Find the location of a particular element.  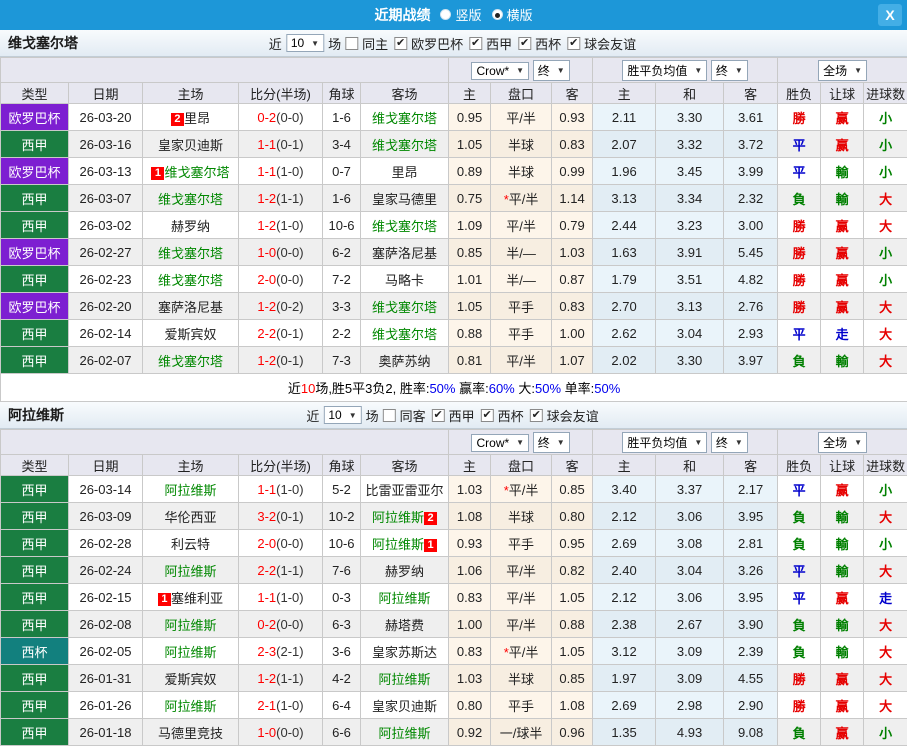

asian-line-text: 平手 is located at coordinates (521, 334).